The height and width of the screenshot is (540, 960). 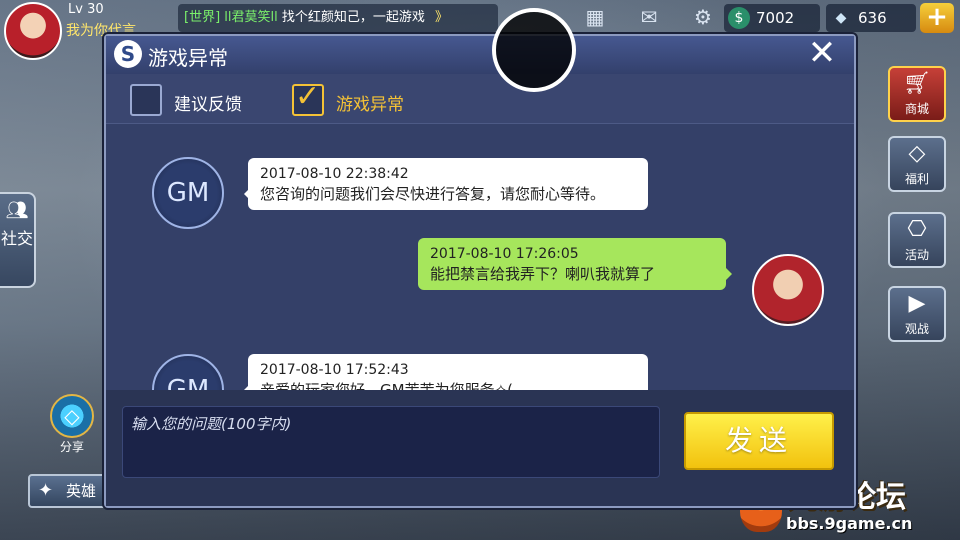 What do you see at coordinates (649, 17) in the screenshot?
I see `mail-icon: ✉` at bounding box center [649, 17].